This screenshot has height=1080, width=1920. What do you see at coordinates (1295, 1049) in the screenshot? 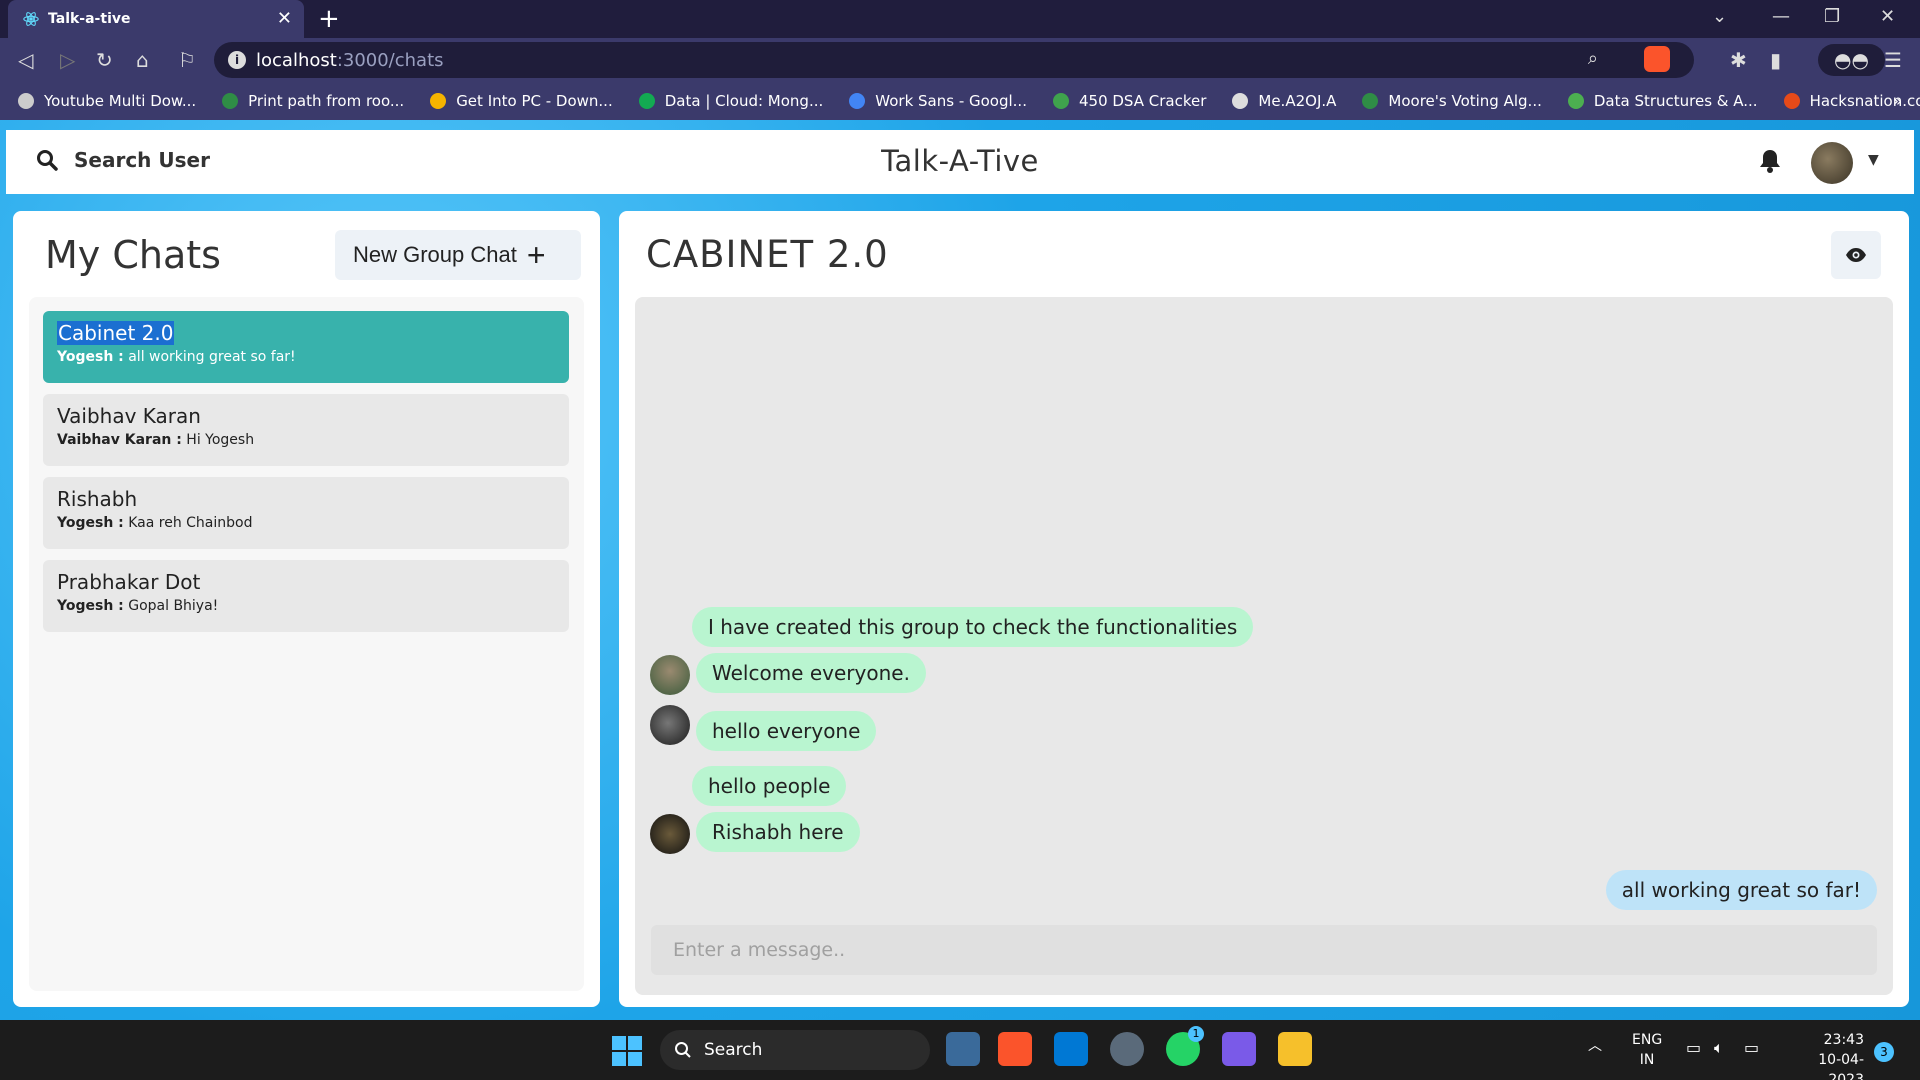
I see `file-explorer-icon` at bounding box center [1295, 1049].